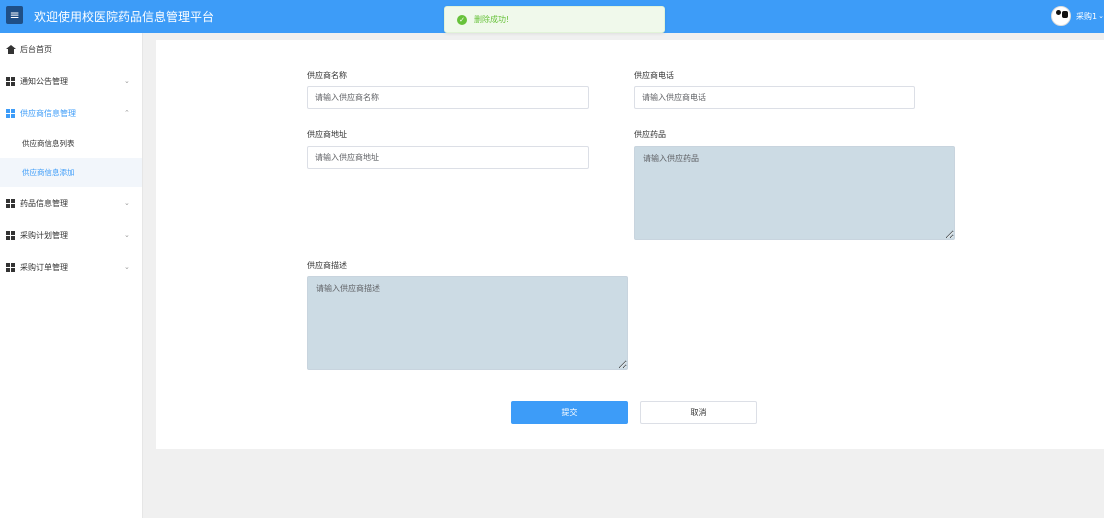  I want to click on supplier-name-input, so click(448, 97).